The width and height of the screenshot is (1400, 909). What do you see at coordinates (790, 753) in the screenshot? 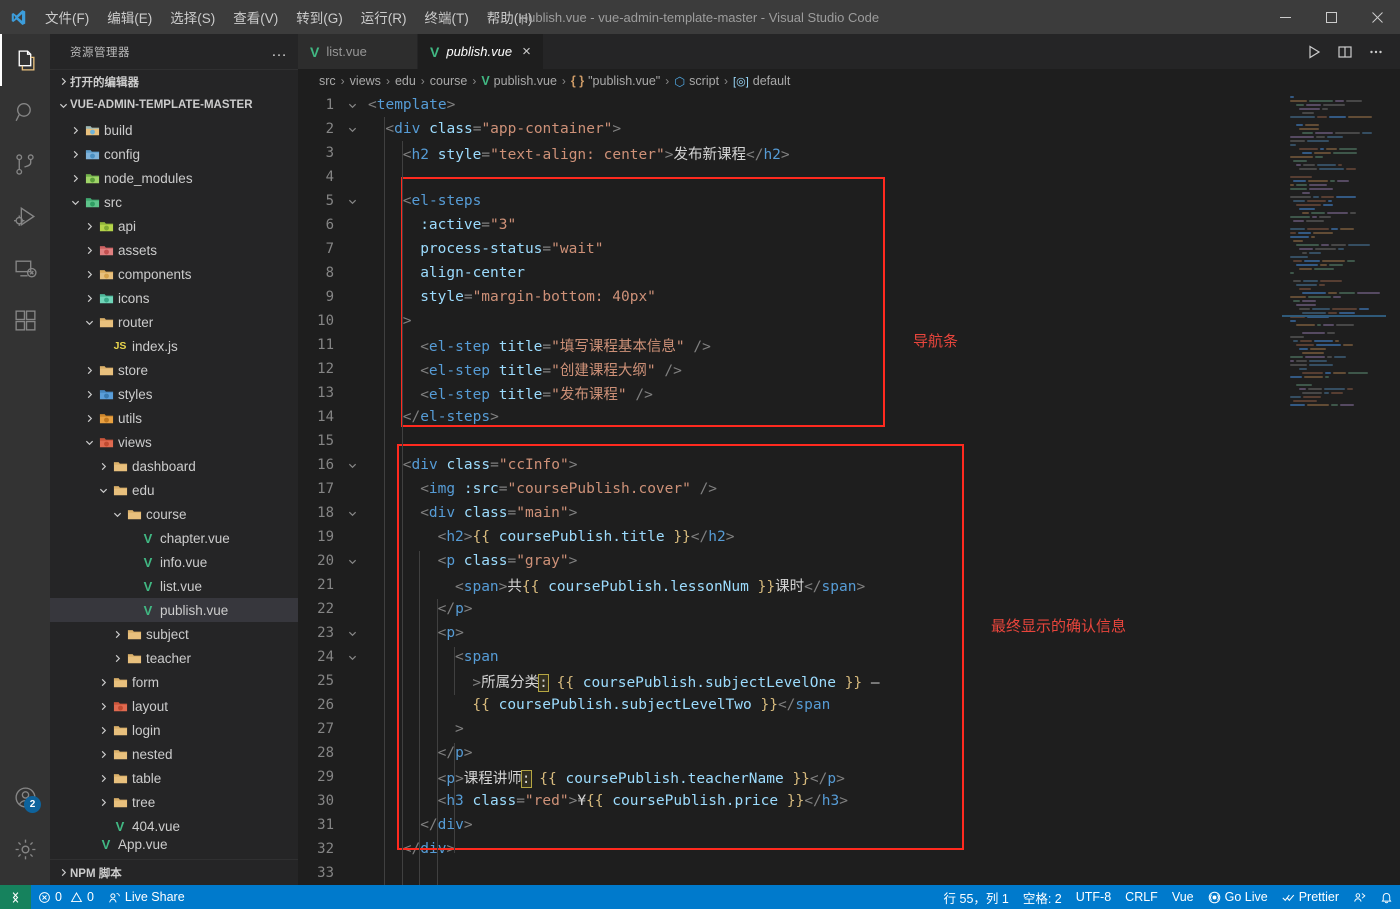
I see `code-line: 28 </p>` at bounding box center [790, 753].